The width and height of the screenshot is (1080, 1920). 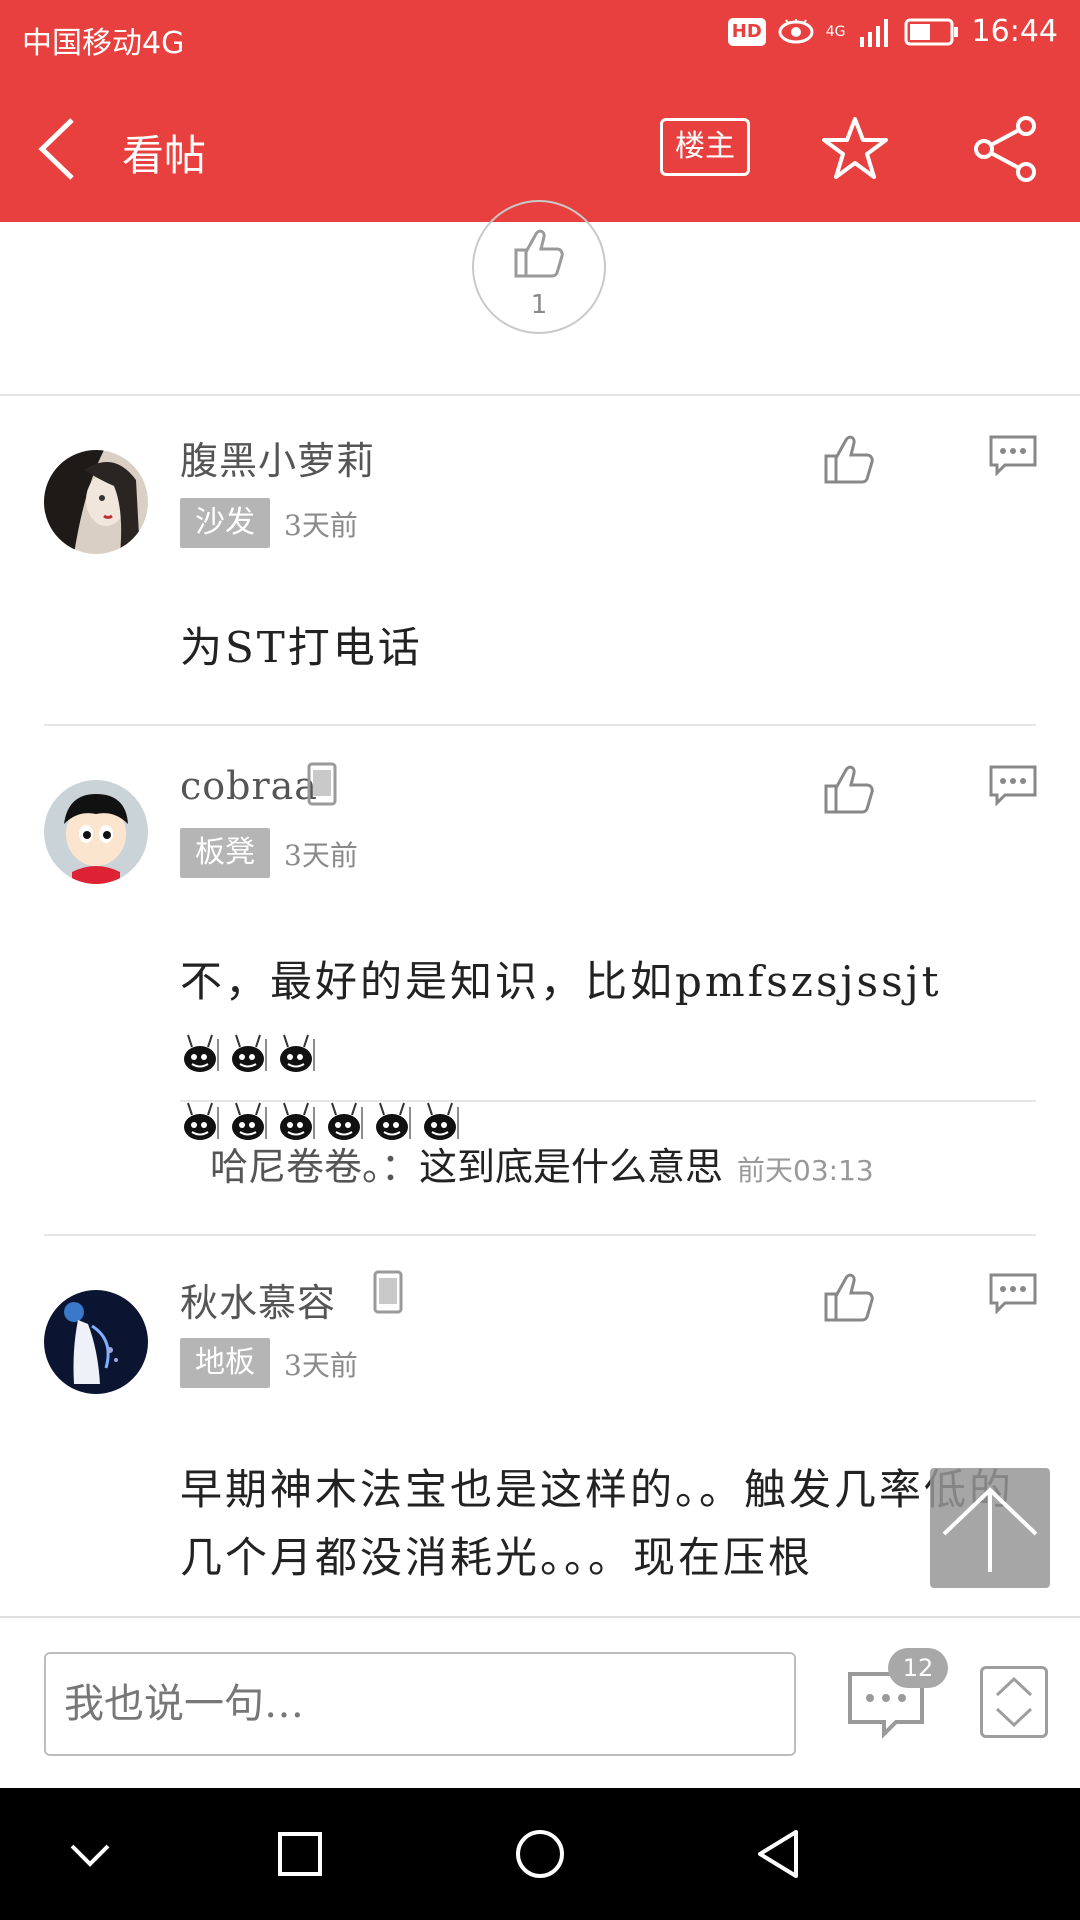 I want to click on eye-icon, so click(x=796, y=30).